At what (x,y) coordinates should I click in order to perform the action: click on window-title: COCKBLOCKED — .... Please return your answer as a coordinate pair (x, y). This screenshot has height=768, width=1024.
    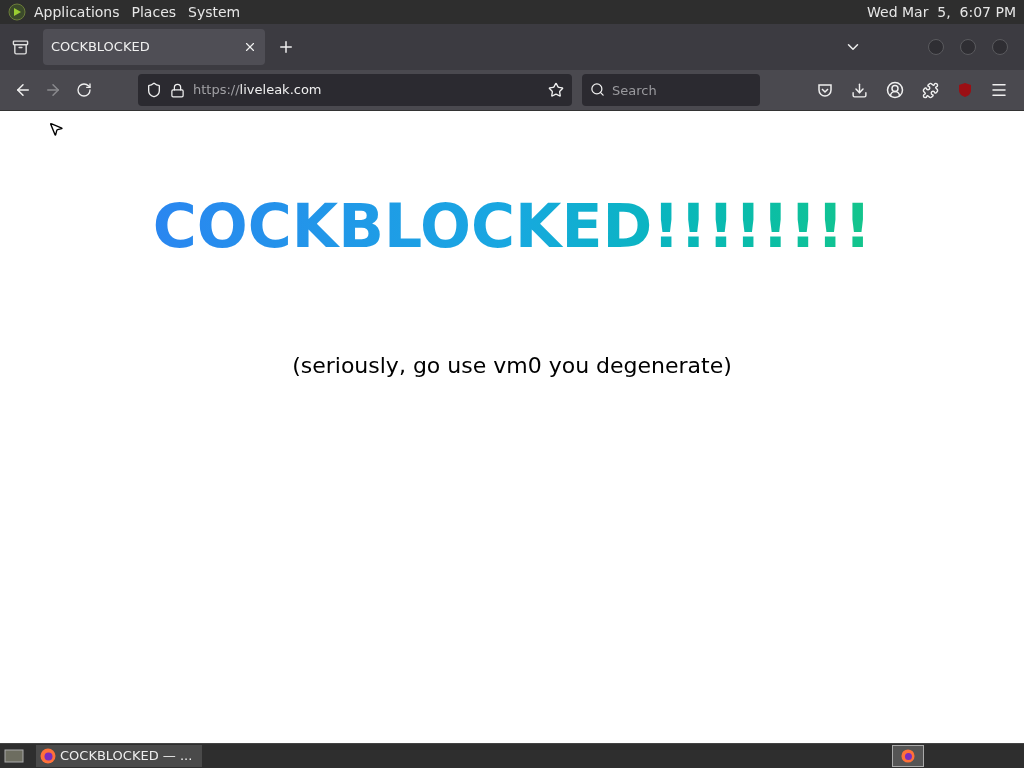
    Looking at the image, I should click on (126, 756).